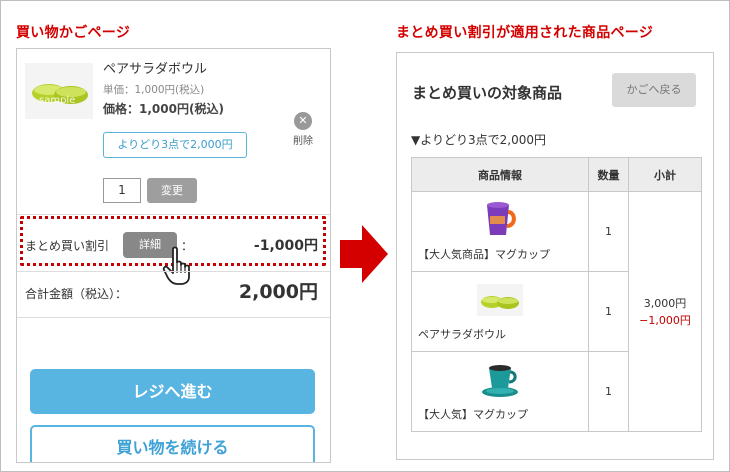 This screenshot has width=730, height=472. Describe the element at coordinates (608, 174) in the screenshot. I see `column-header: 数量` at that location.